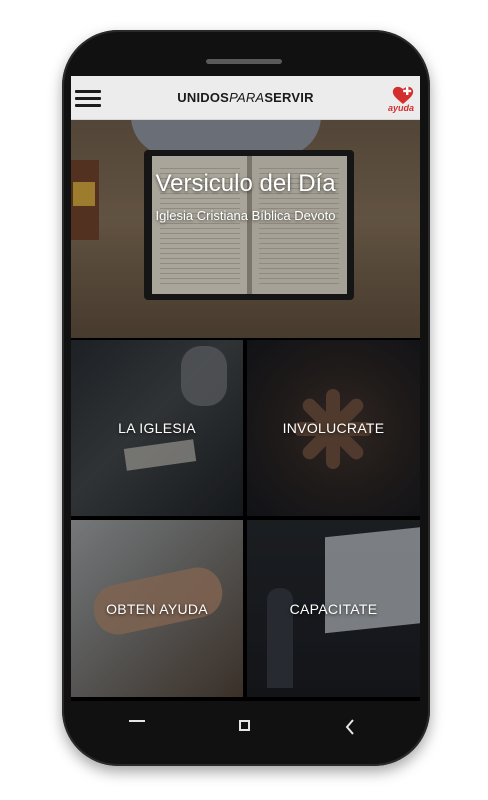  I want to click on back-chevron-icon, so click(351, 727).